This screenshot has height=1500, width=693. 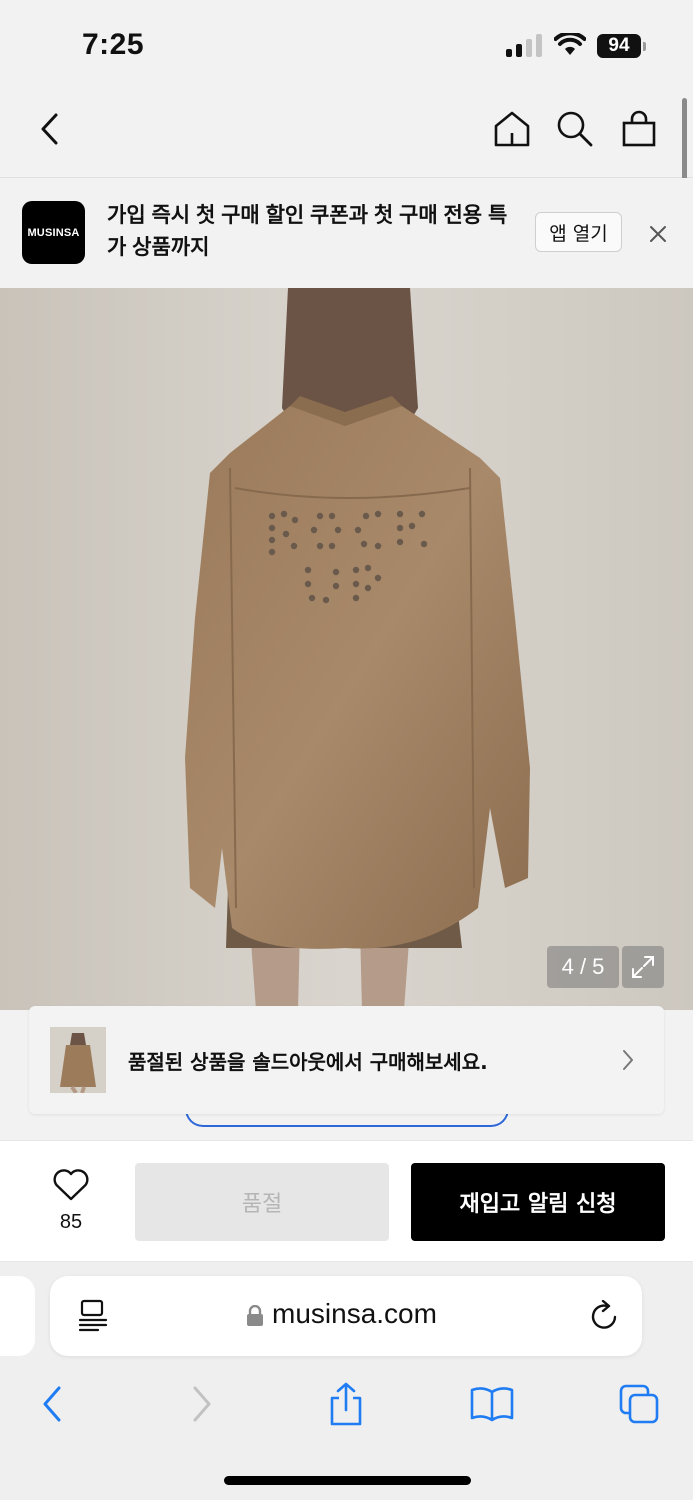 What do you see at coordinates (578, 232) in the screenshot?
I see `open-app-button: 앱 열기` at bounding box center [578, 232].